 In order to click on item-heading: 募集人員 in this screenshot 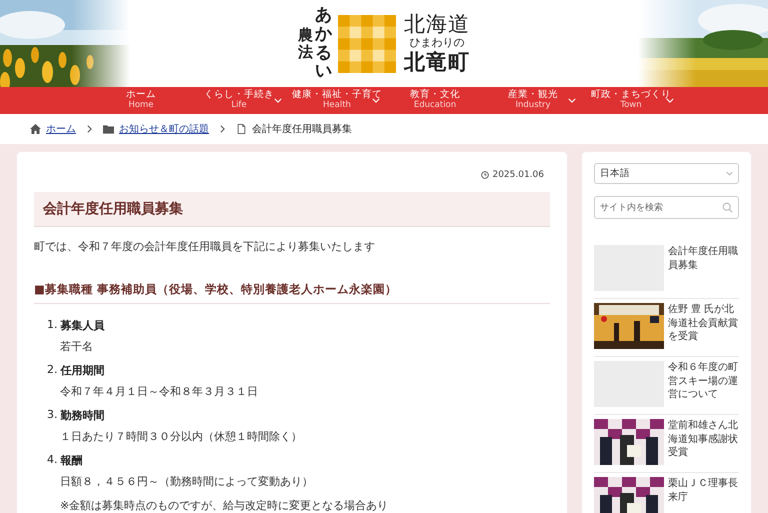, I will do `click(82, 325)`.